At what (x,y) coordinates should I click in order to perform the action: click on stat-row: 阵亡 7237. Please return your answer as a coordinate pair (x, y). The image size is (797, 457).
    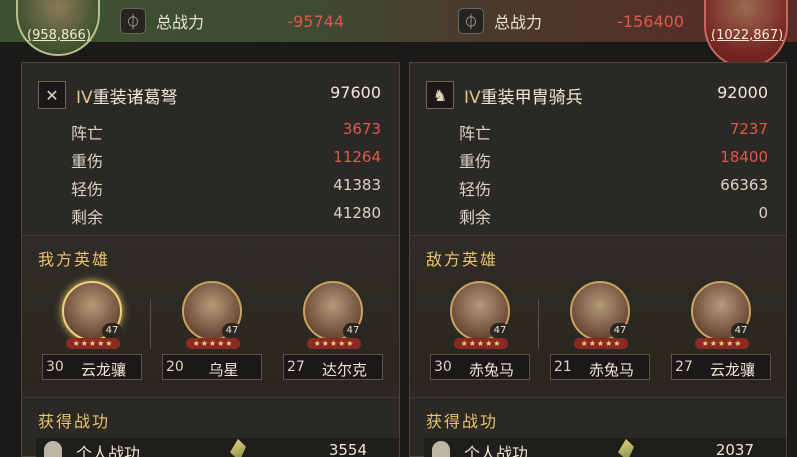
    Looking at the image, I should click on (613, 131).